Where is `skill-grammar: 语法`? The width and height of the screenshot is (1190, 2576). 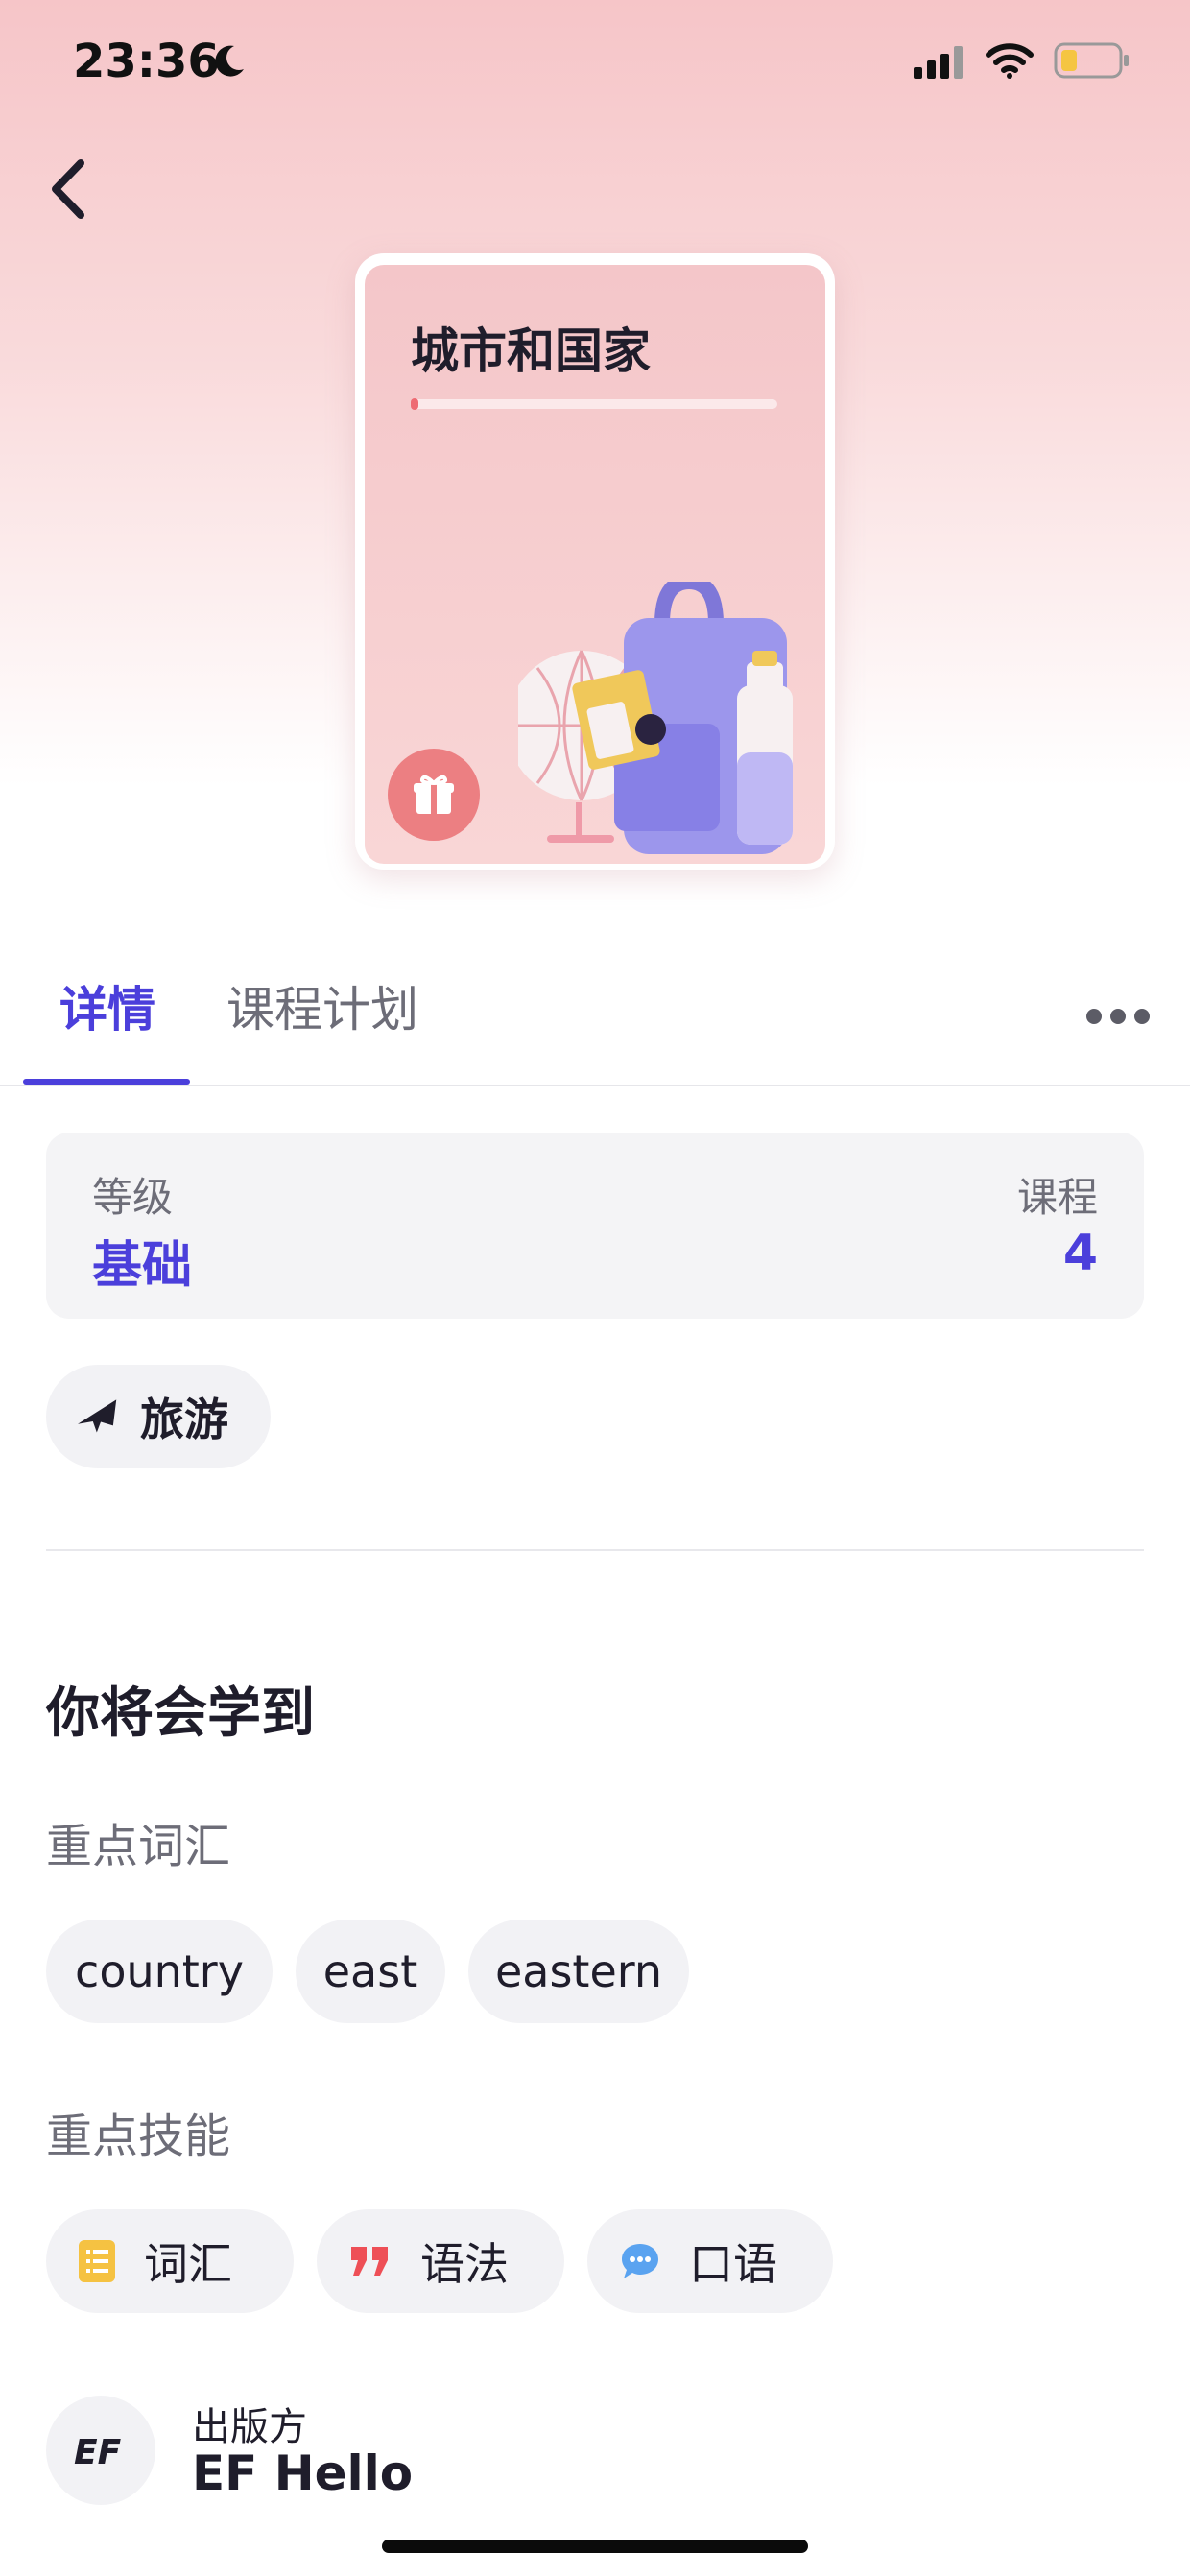 skill-grammar: 语法 is located at coordinates (441, 2261).